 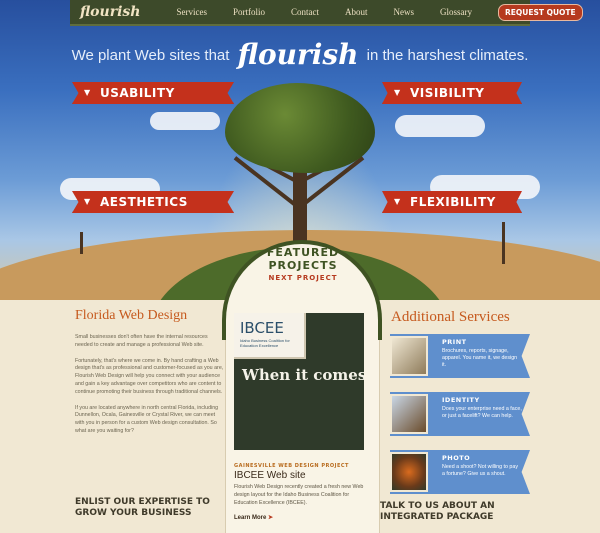 I want to click on tree-crown, so click(x=300, y=128).